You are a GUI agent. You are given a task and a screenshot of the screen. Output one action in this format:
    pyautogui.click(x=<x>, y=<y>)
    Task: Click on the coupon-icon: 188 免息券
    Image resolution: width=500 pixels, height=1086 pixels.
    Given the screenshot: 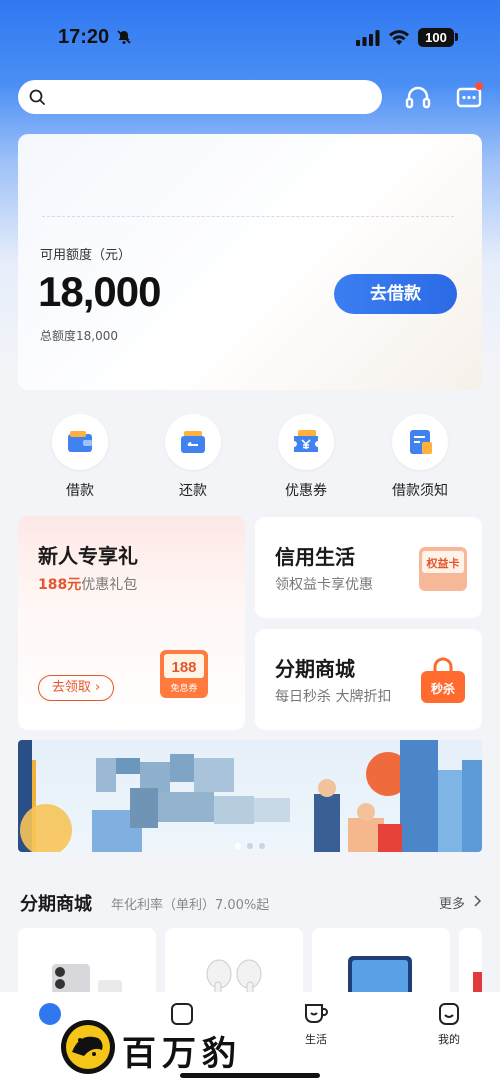 What is the action you would take?
    pyautogui.click(x=184, y=674)
    